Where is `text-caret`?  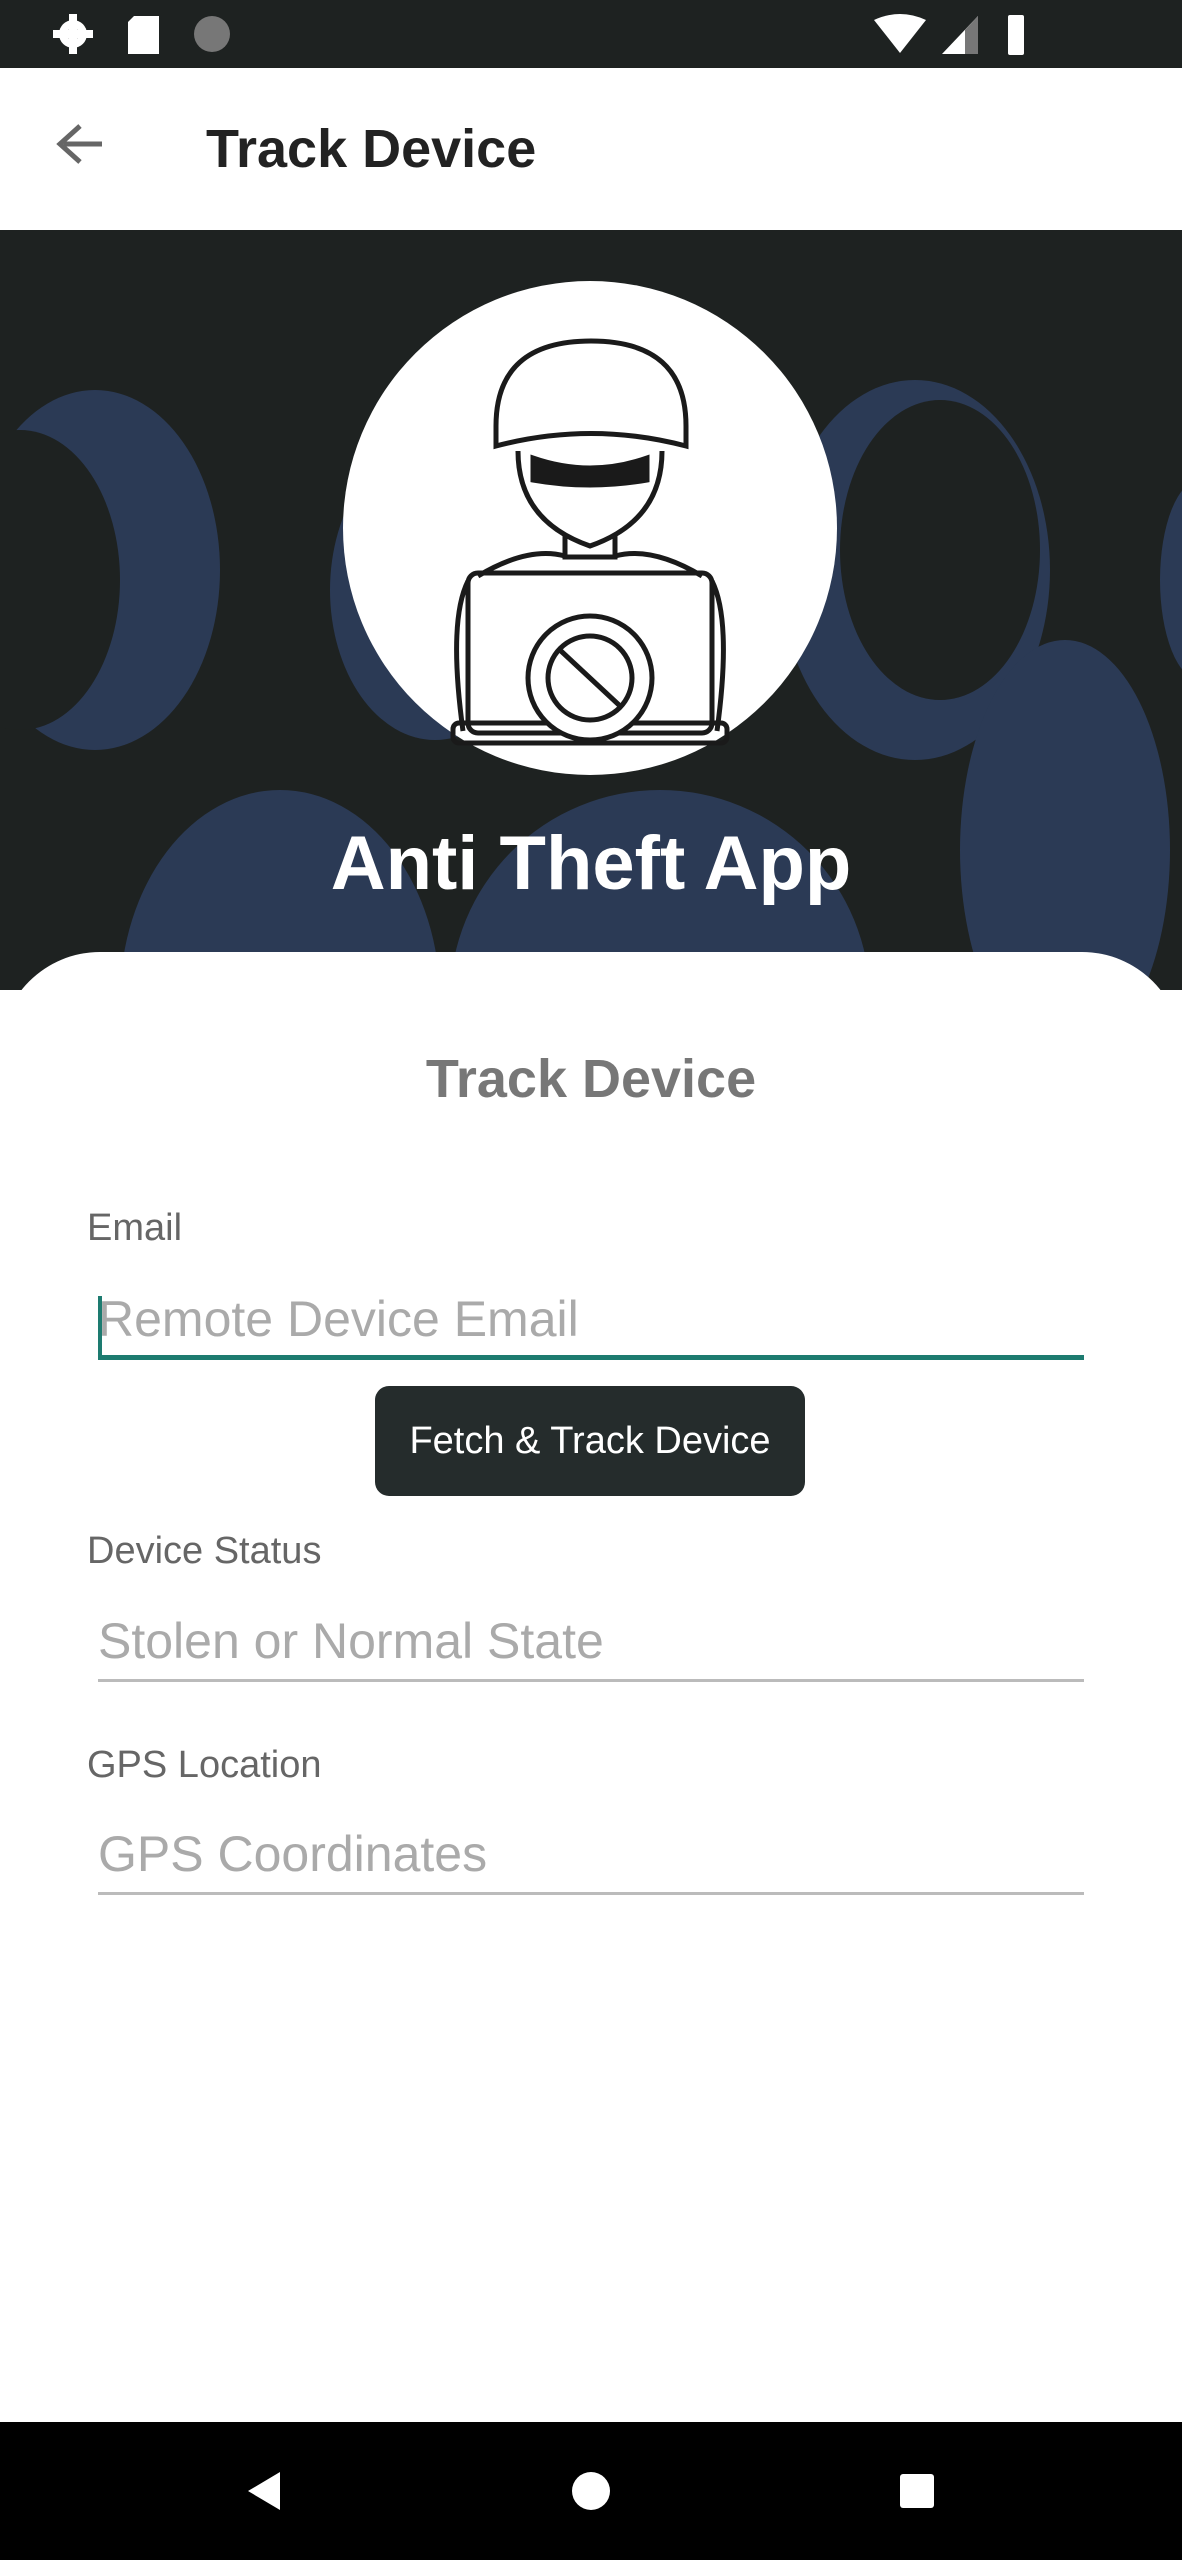
text-caret is located at coordinates (100, 1328).